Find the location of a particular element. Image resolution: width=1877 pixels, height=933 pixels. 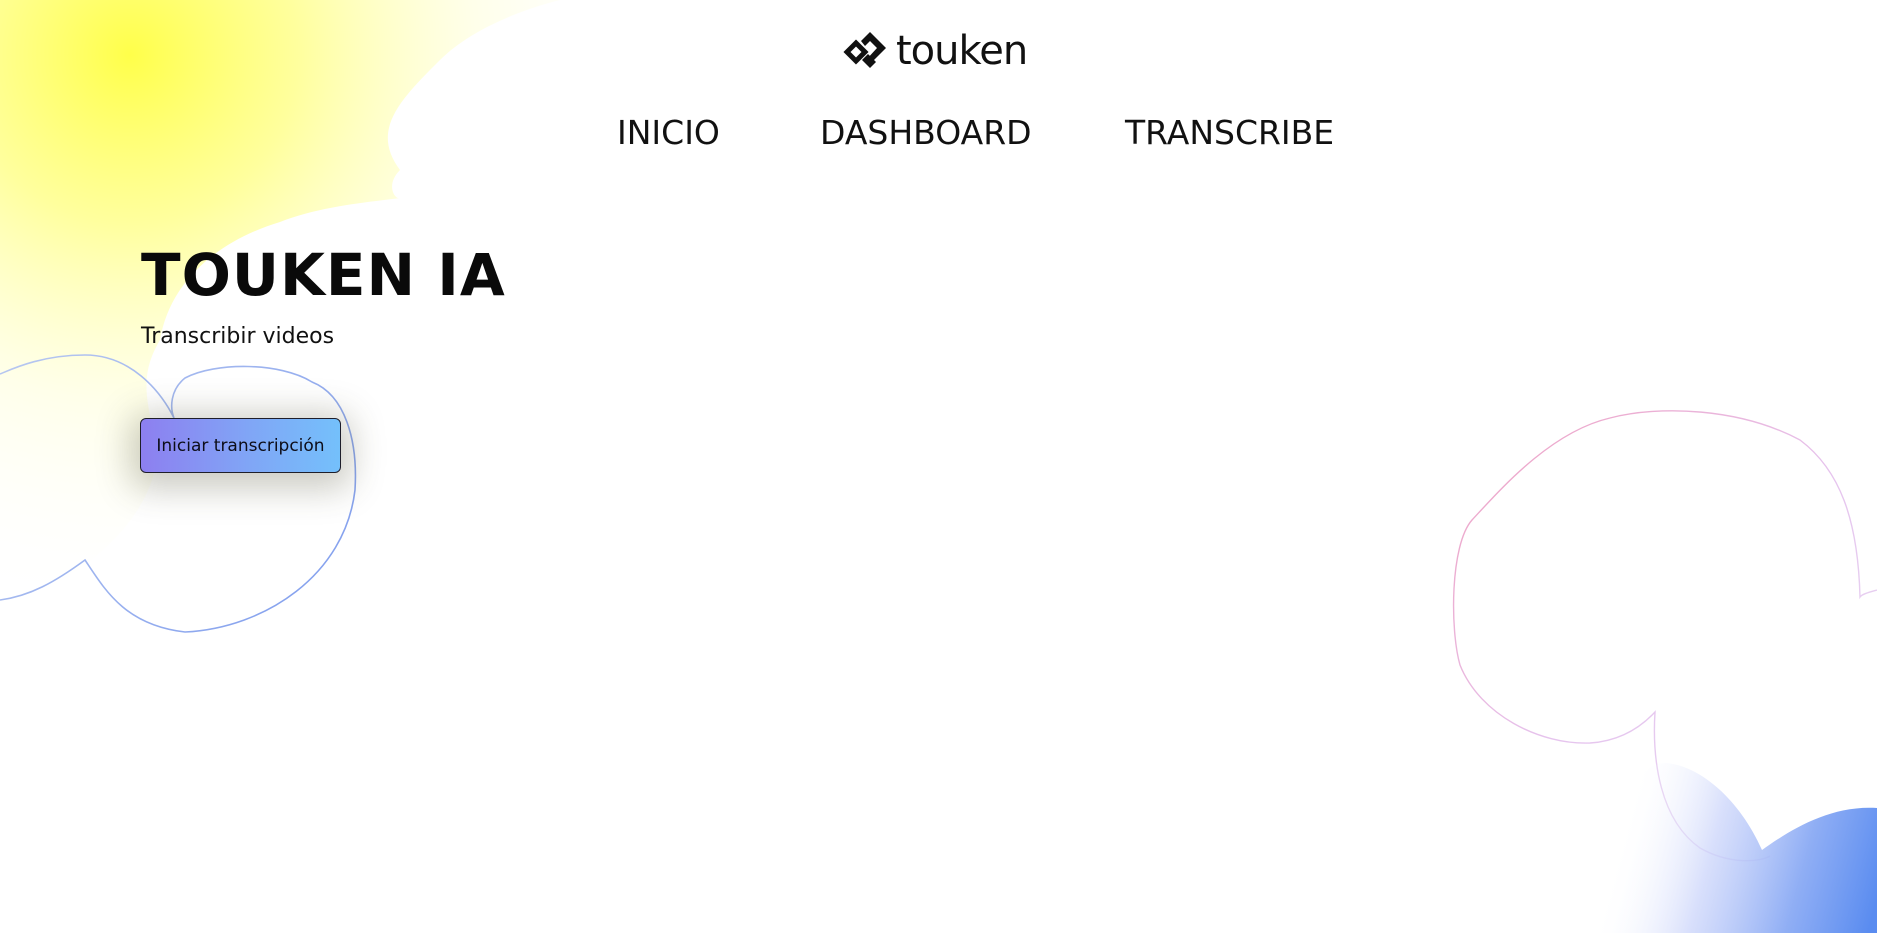

nav-item-inicio: INICIO is located at coordinates (668, 133).